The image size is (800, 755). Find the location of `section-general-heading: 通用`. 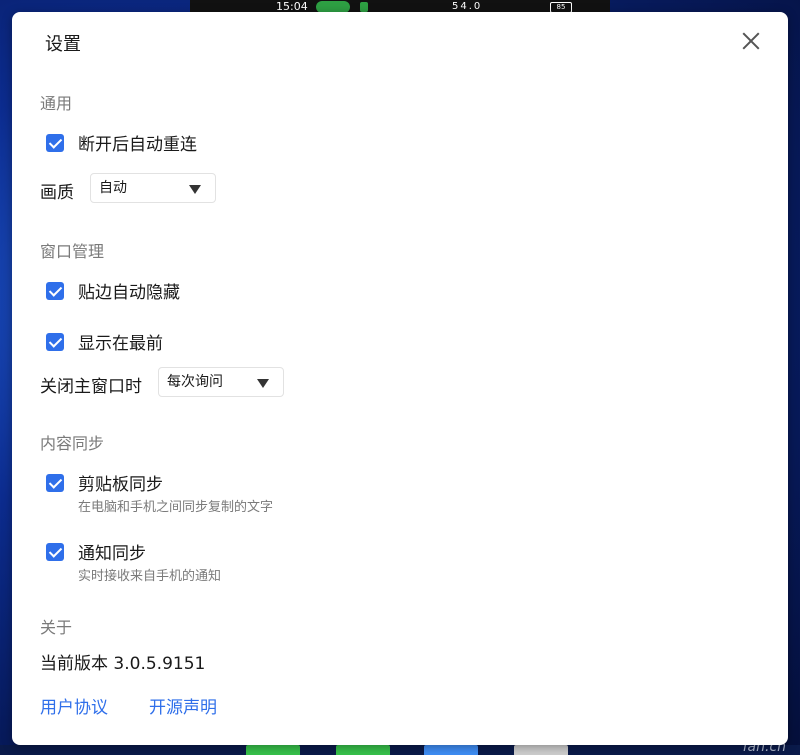

section-general-heading: 通用 is located at coordinates (56, 103).